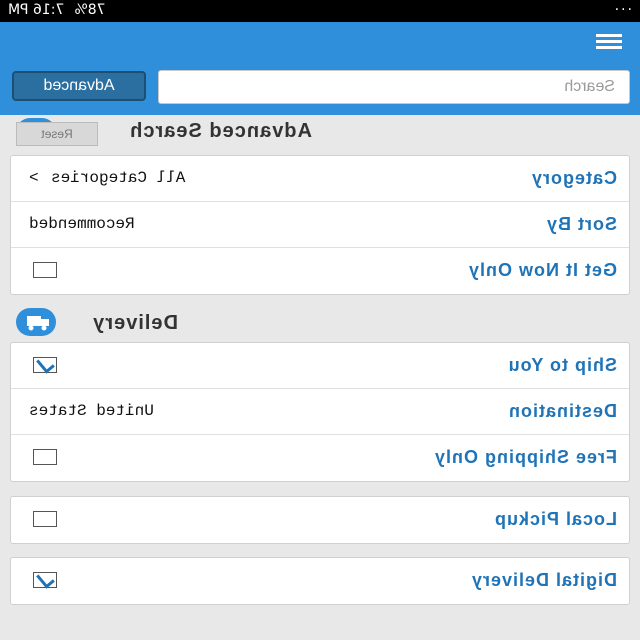  I want to click on delivery-title: Delivery, so click(135, 323).